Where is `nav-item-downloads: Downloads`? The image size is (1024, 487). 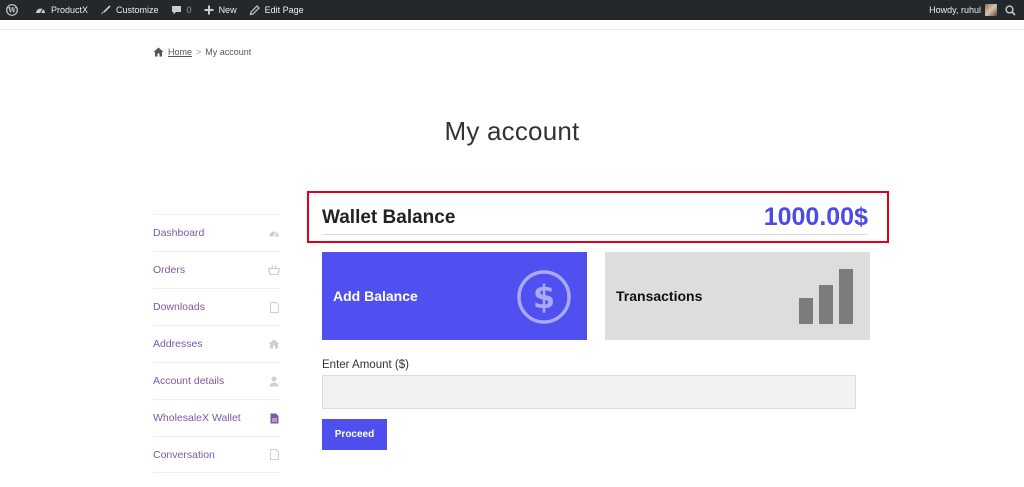 nav-item-downloads: Downloads is located at coordinates (216, 306).